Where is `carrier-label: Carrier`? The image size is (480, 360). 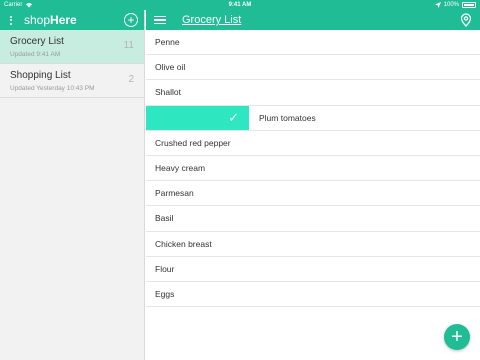 carrier-label: Carrier is located at coordinates (13, 5).